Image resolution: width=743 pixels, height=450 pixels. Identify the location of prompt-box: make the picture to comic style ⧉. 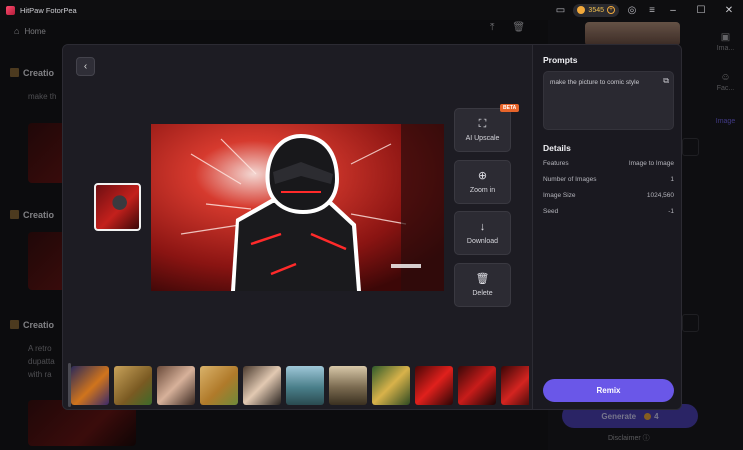
(608, 100).